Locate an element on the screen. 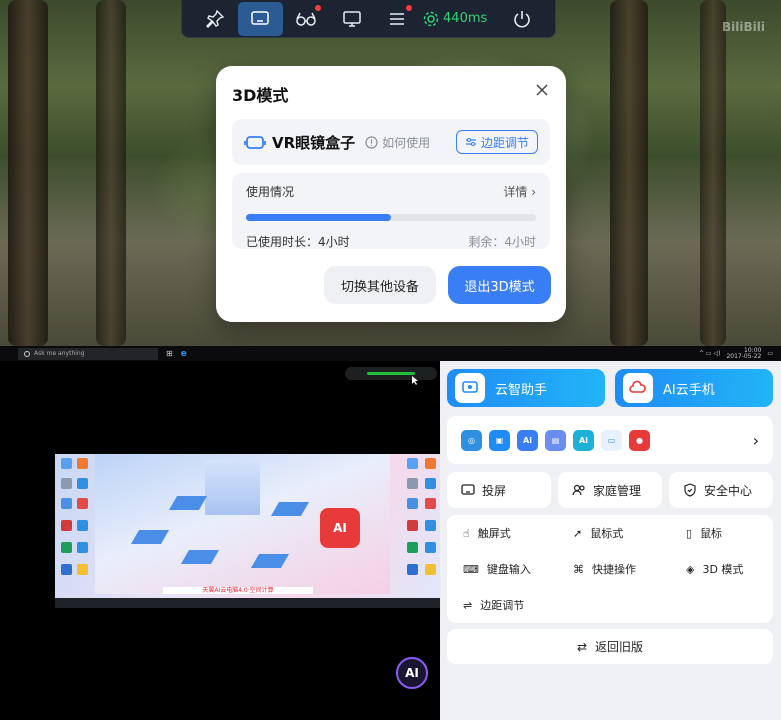 The height and width of the screenshot is (720, 781). usage-card: 使用情况 详情 › 已使用时长：4小时 剩余：4小时 is located at coordinates (391, 211).